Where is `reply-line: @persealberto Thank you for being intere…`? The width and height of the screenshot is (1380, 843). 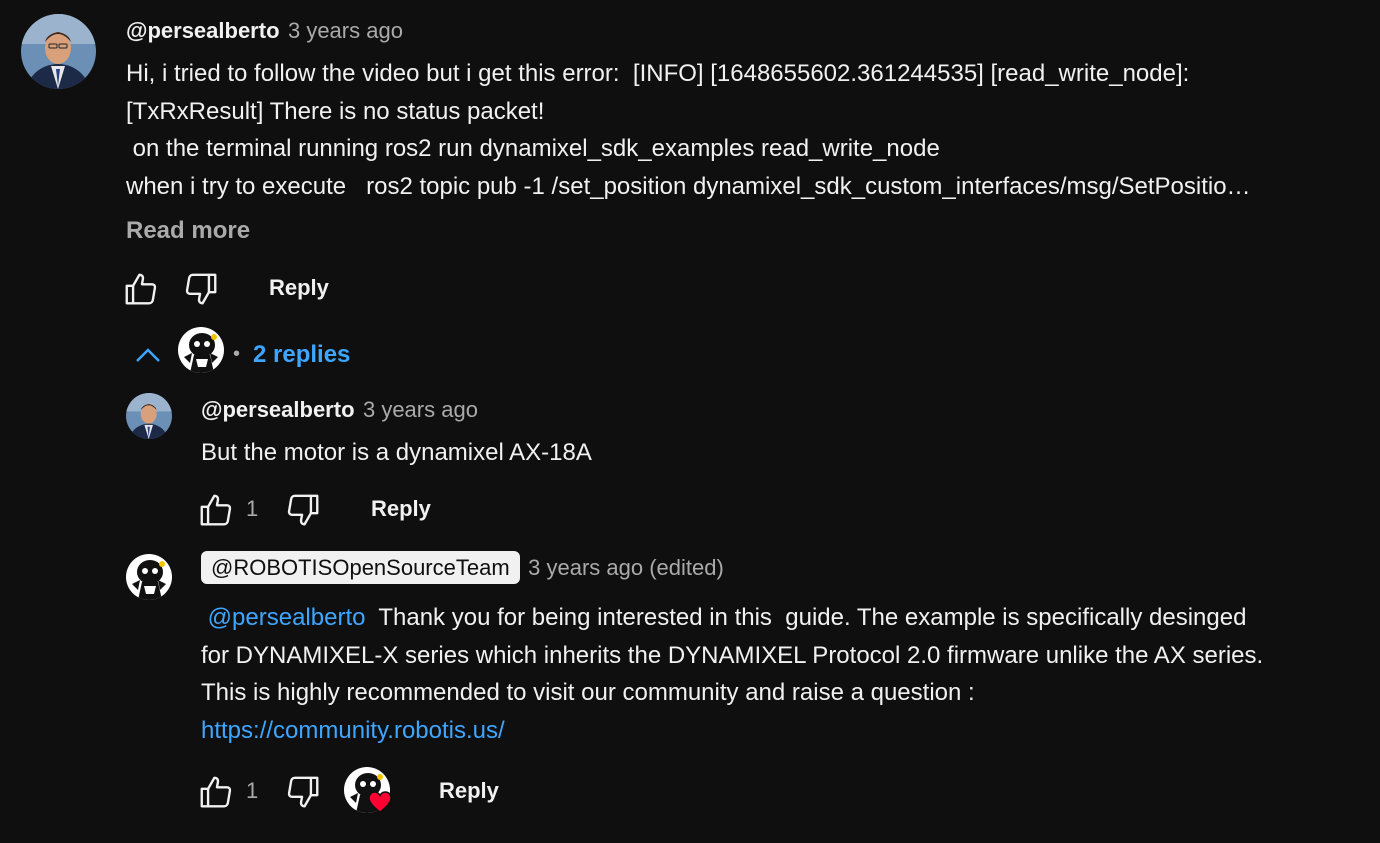
reply-line: @persealberto Thank you for being intere… is located at coordinates (732, 618).